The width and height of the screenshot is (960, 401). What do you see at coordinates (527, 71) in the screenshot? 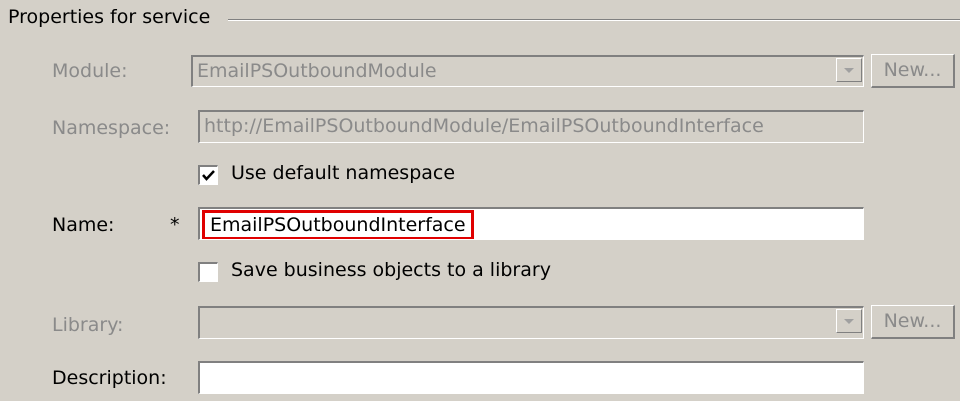
I see `module-combo: EmailPSOutboundModule` at bounding box center [527, 71].